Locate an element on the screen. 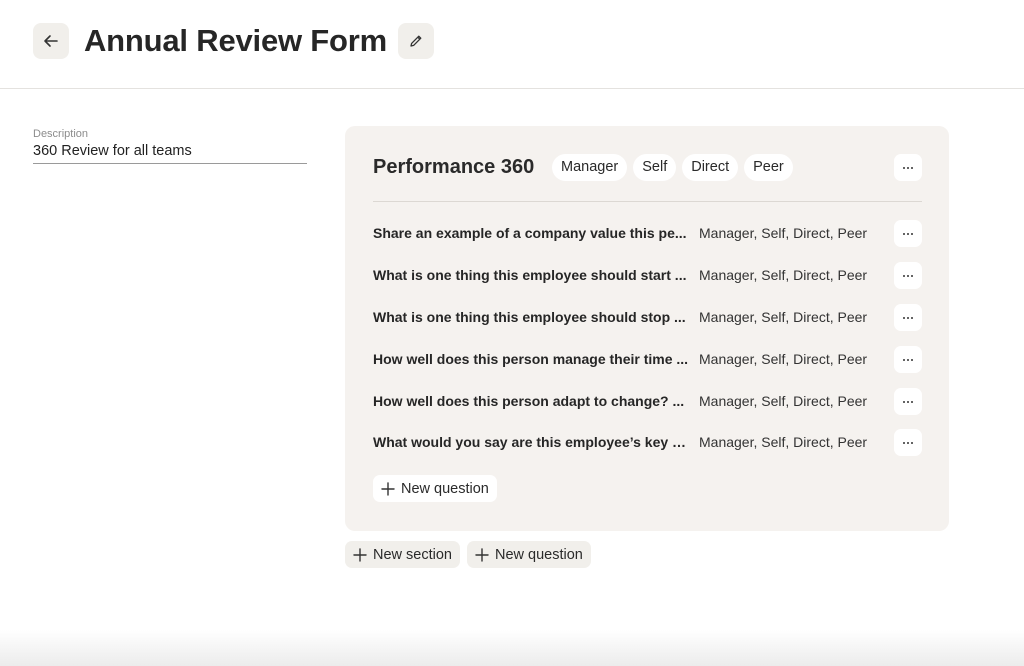  page-header: Annual Review Form is located at coordinates (512, 44).